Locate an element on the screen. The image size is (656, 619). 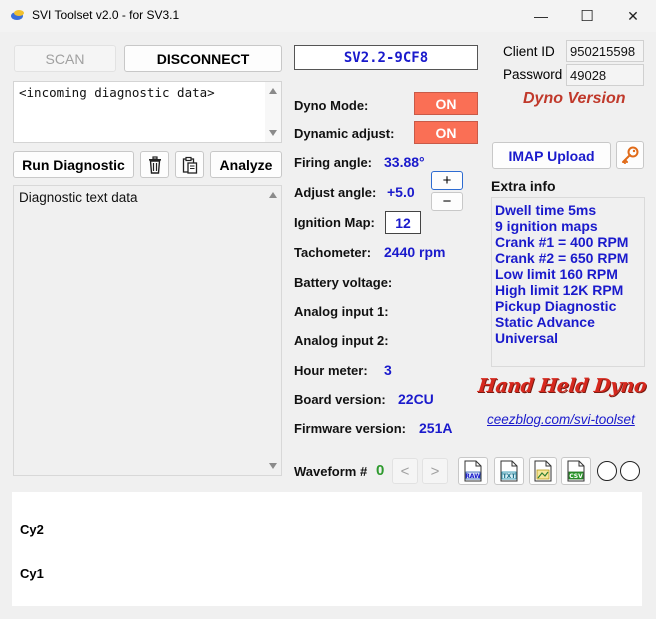
hand-held-dyno-logo: Hand Held Dyno is located at coordinates (562, 386).